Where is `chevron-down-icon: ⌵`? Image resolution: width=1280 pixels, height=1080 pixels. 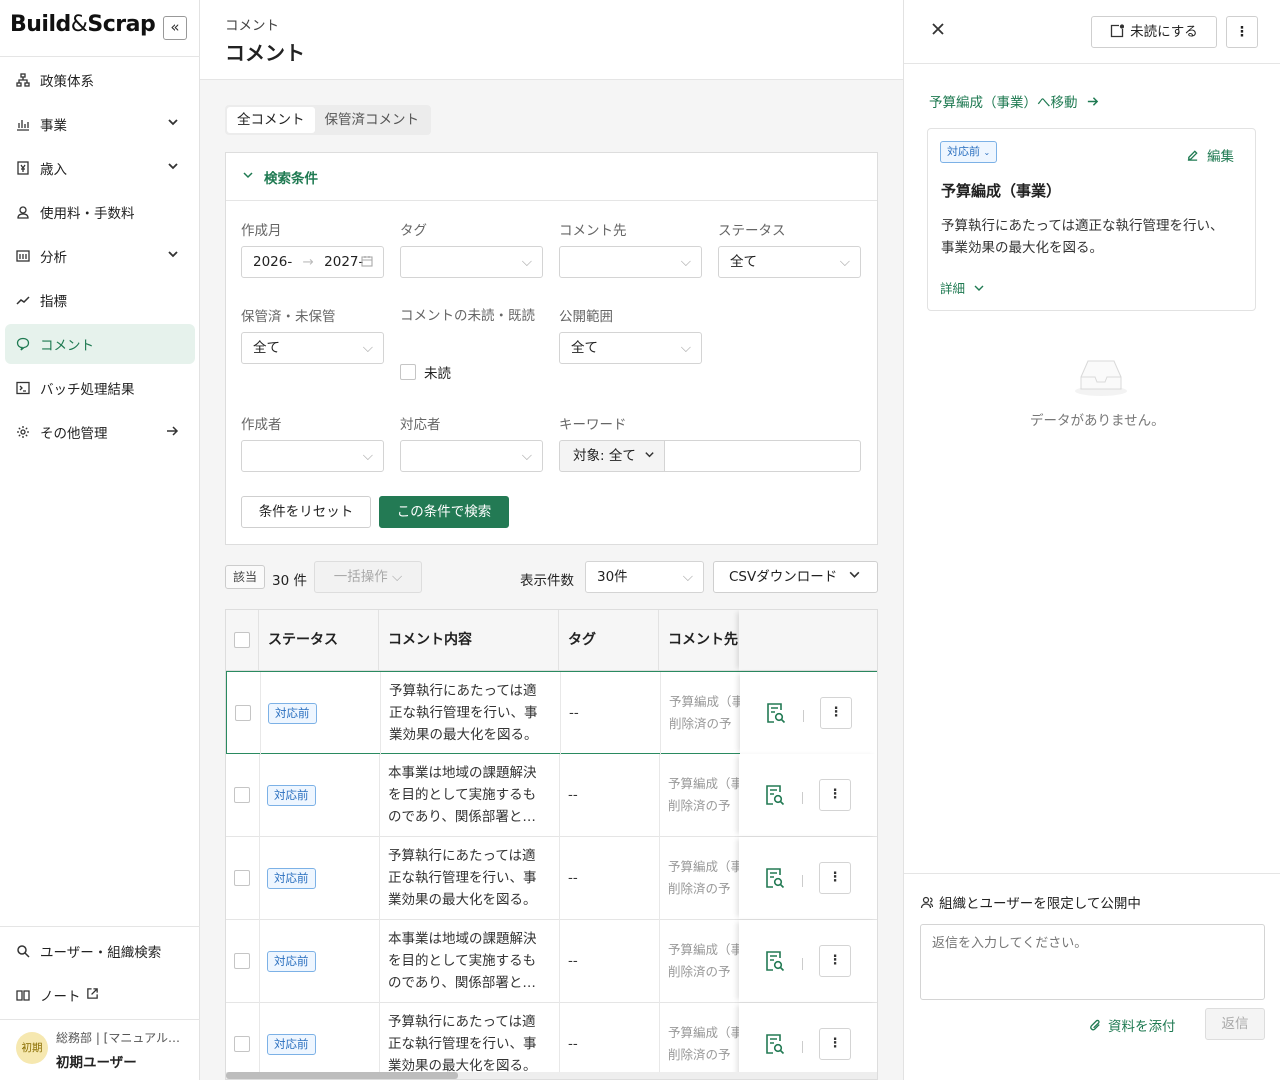 chevron-down-icon: ⌵ is located at coordinates (367, 456).